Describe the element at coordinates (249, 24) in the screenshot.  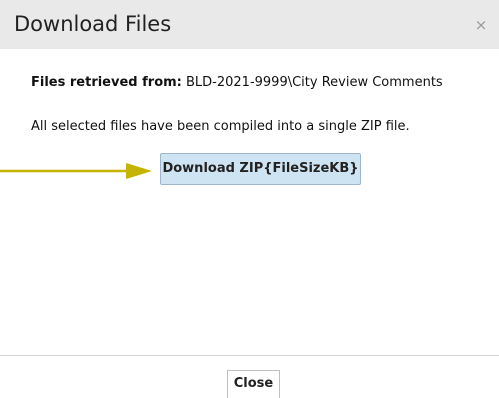
I see `dialog-titlebar: Download Files ×` at that location.